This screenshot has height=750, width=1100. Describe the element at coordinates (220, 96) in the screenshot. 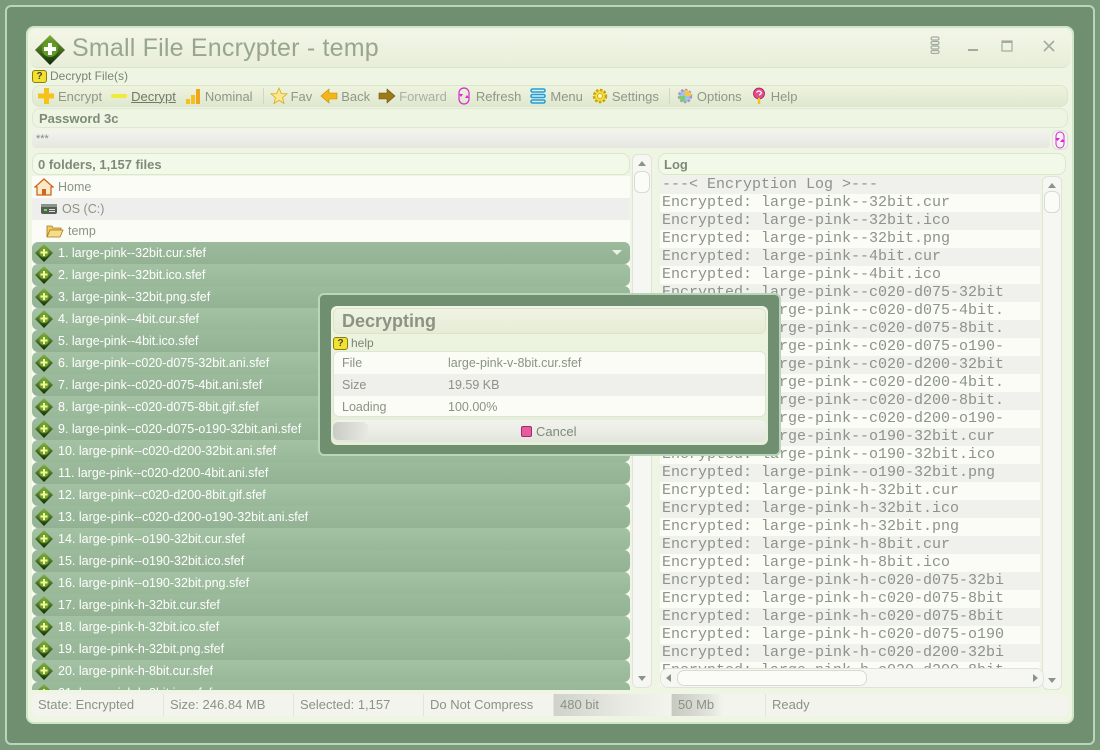

I see `nominal-button: Nominal` at that location.